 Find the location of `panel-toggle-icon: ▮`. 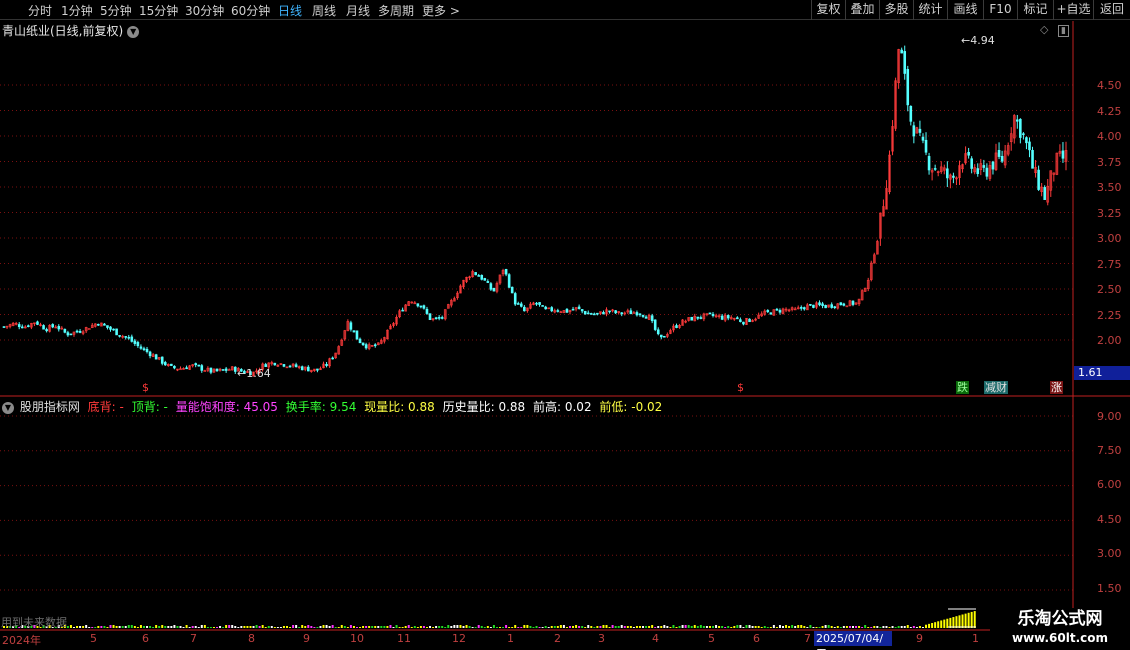

panel-toggle-icon: ▮ is located at coordinates (1063, 31).